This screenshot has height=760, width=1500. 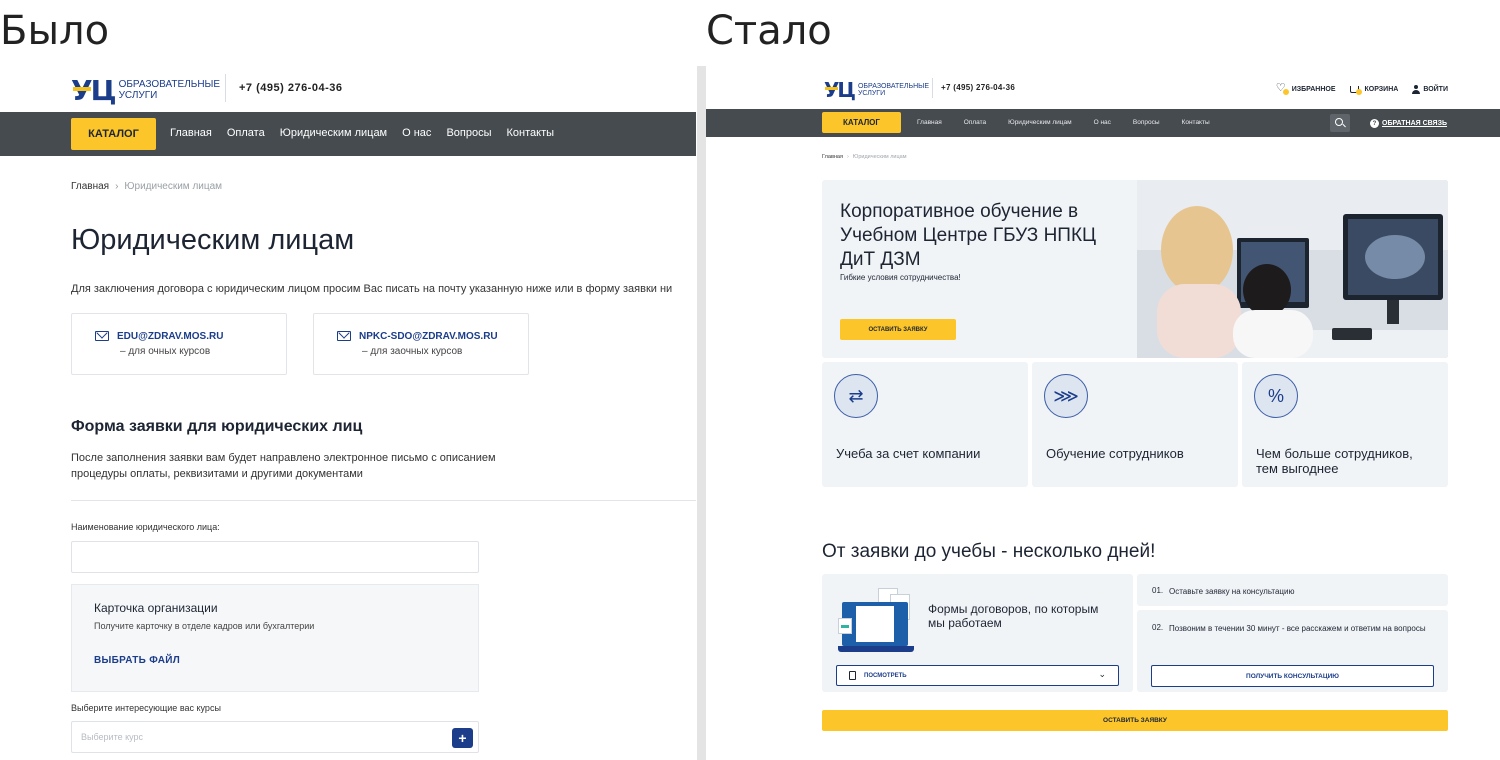 I want to click on step-number: 01., so click(x=1158, y=590).